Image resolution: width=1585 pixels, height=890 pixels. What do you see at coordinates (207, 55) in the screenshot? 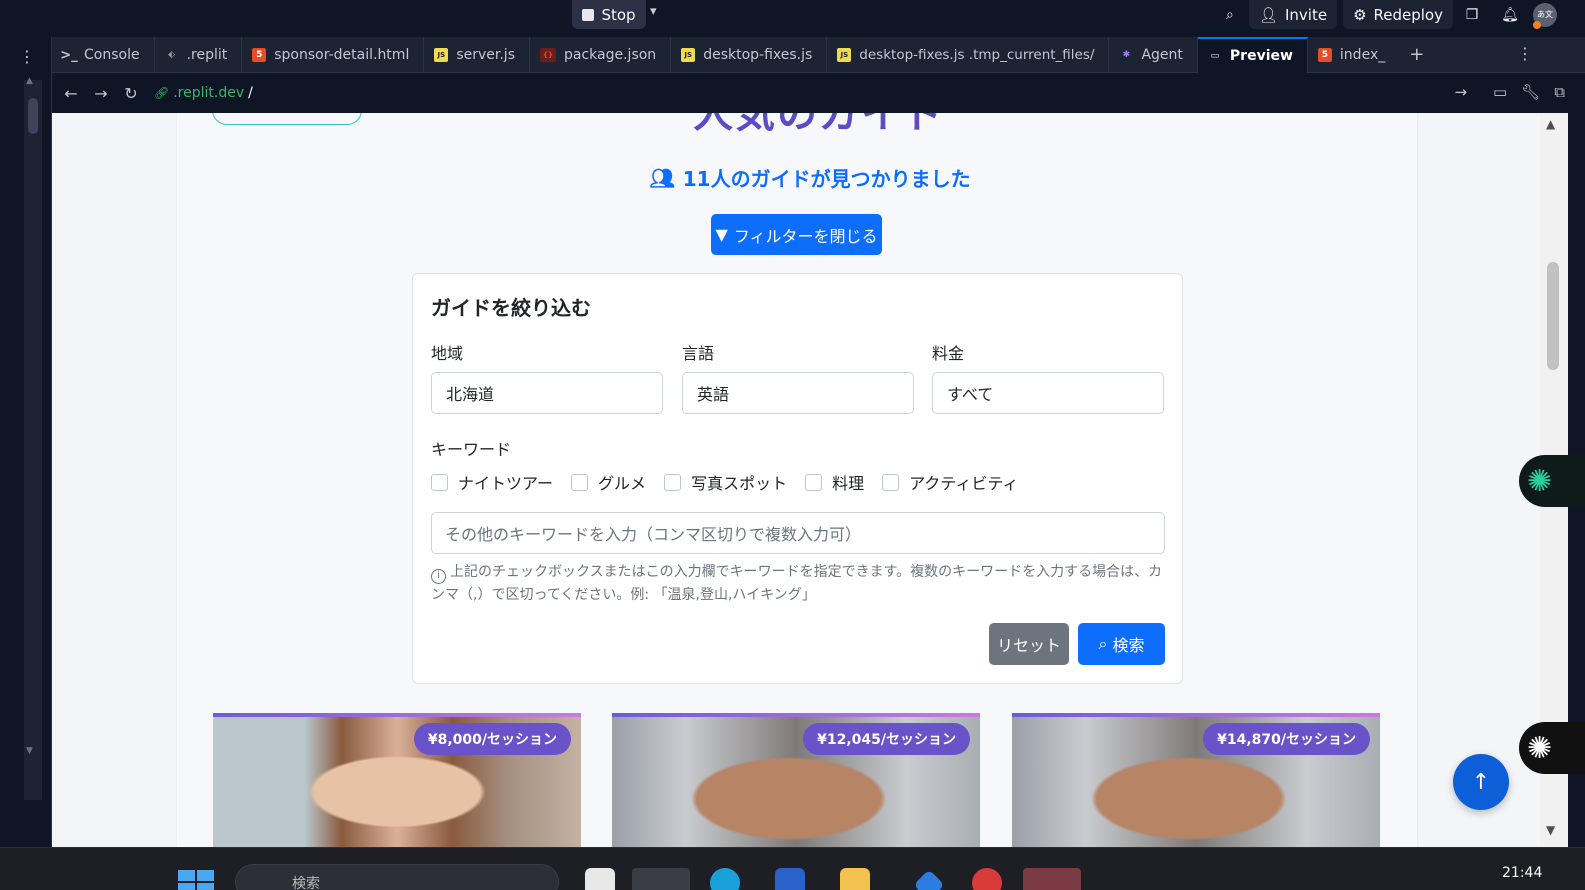
I see `tab-label: .replit` at bounding box center [207, 55].